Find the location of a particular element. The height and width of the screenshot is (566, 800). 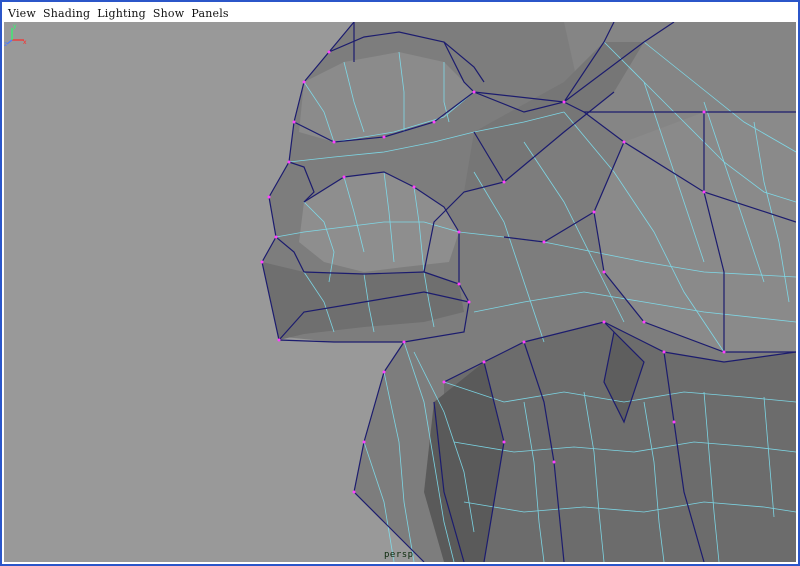

menu-lighting: Lighting is located at coordinates (121, 13).